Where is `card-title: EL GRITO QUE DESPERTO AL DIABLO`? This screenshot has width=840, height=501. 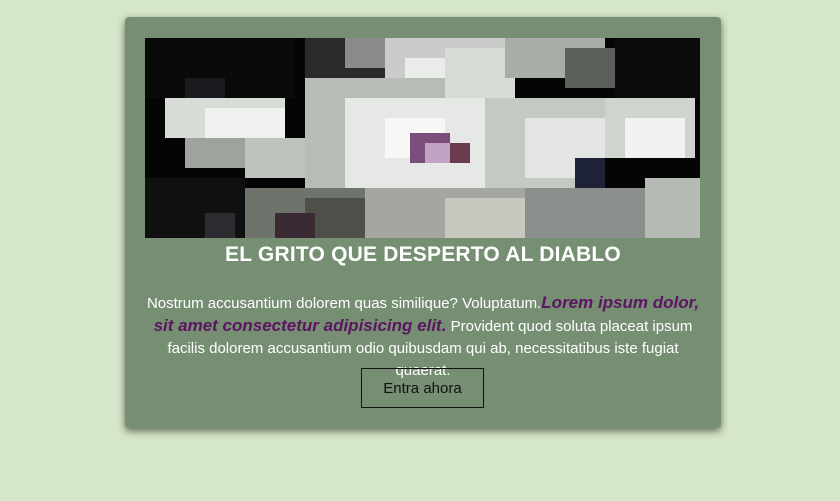 card-title: EL GRITO QUE DESPERTO AL DIABLO is located at coordinates (423, 254).